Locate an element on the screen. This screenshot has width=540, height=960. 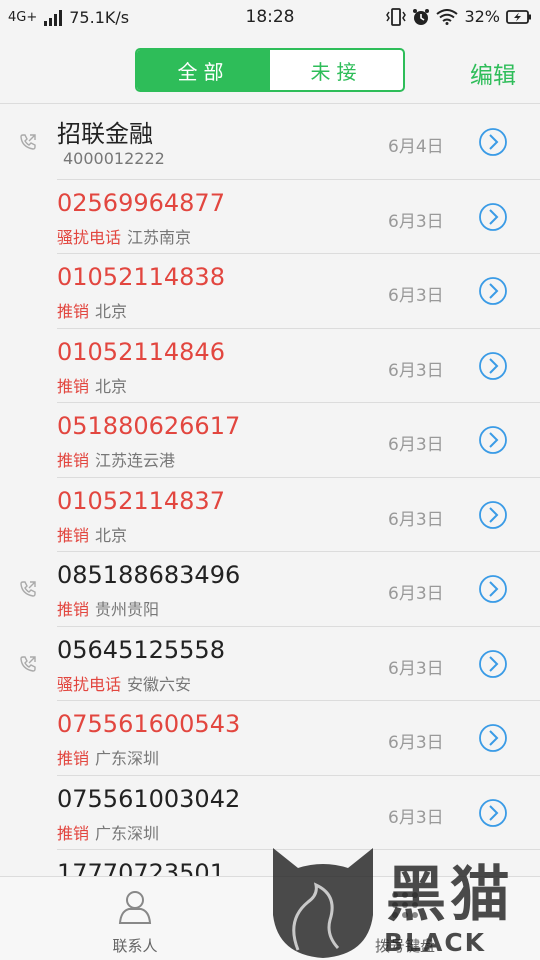
tab-missed: 未接 is located at coordinates (336, 70).